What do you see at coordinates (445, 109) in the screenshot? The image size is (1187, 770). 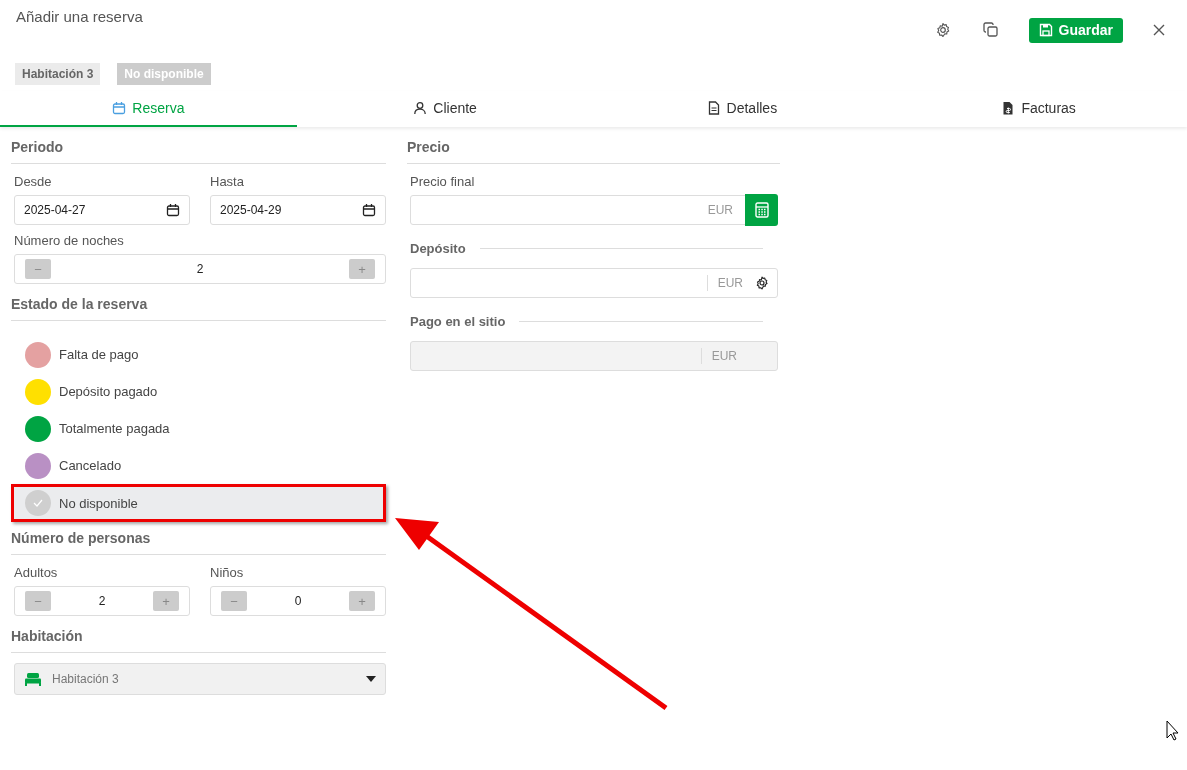 I see `tab: Cliente` at bounding box center [445, 109].